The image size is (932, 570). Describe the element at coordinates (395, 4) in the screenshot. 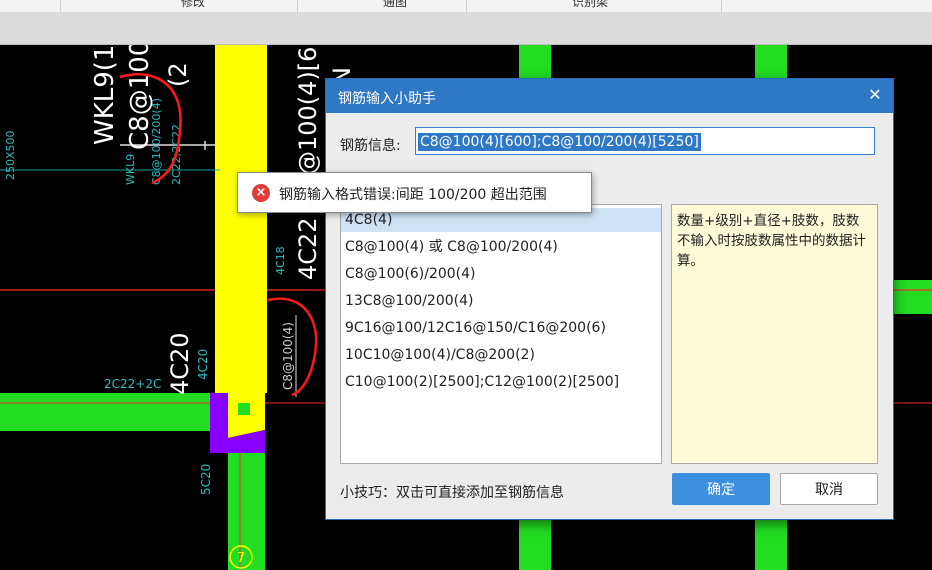

I see `ribbon-cut-label: 通图` at that location.